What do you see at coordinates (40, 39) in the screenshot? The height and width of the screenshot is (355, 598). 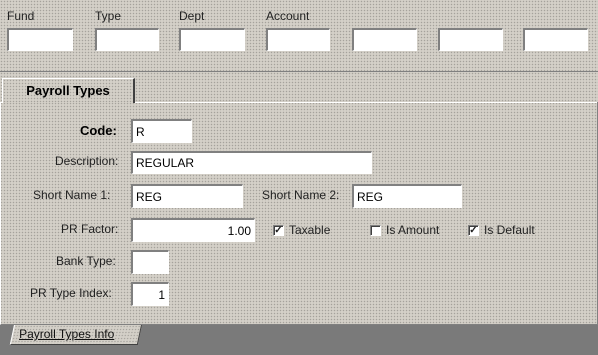 I see `fund-field` at bounding box center [40, 39].